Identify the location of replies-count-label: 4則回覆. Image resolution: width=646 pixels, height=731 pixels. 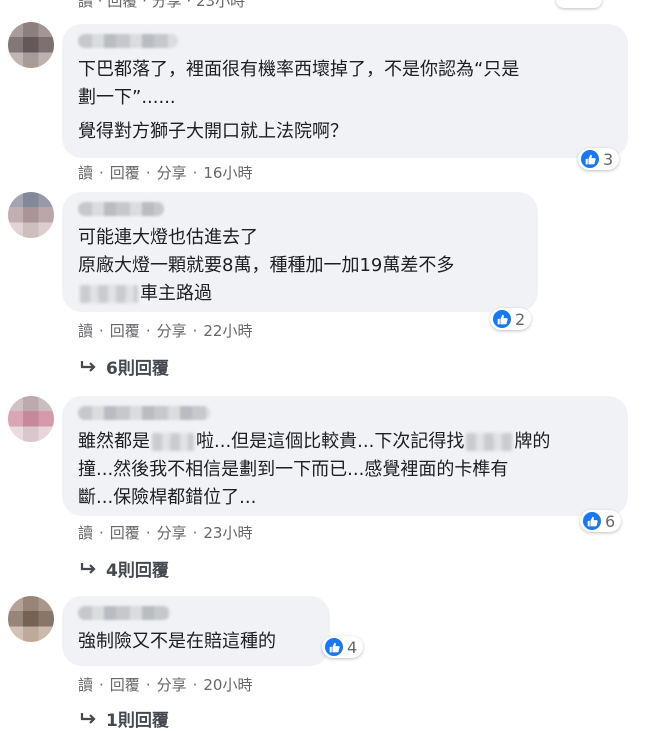
(137, 571).